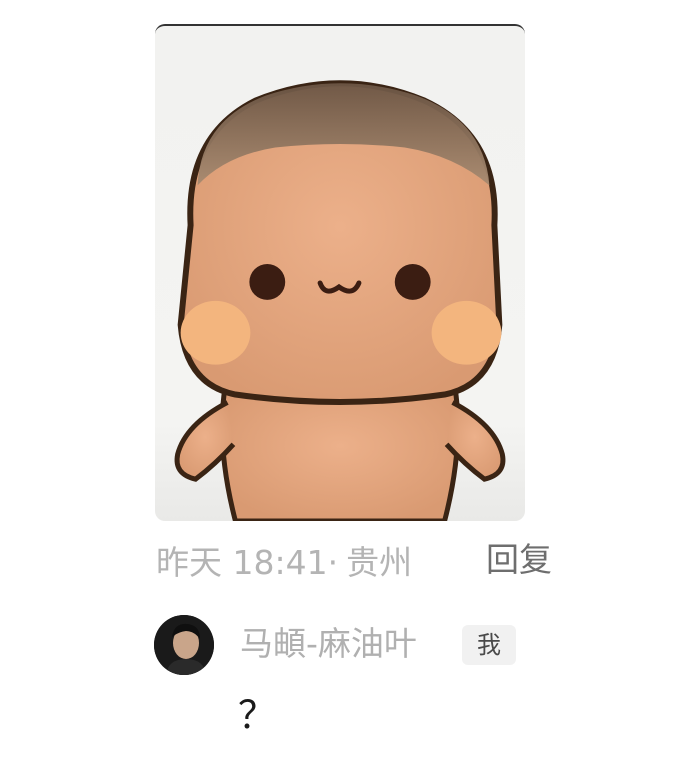 Image resolution: width=686 pixels, height=766 pixels. Describe the element at coordinates (257, 715) in the screenshot. I see `reply-text: ？` at that location.